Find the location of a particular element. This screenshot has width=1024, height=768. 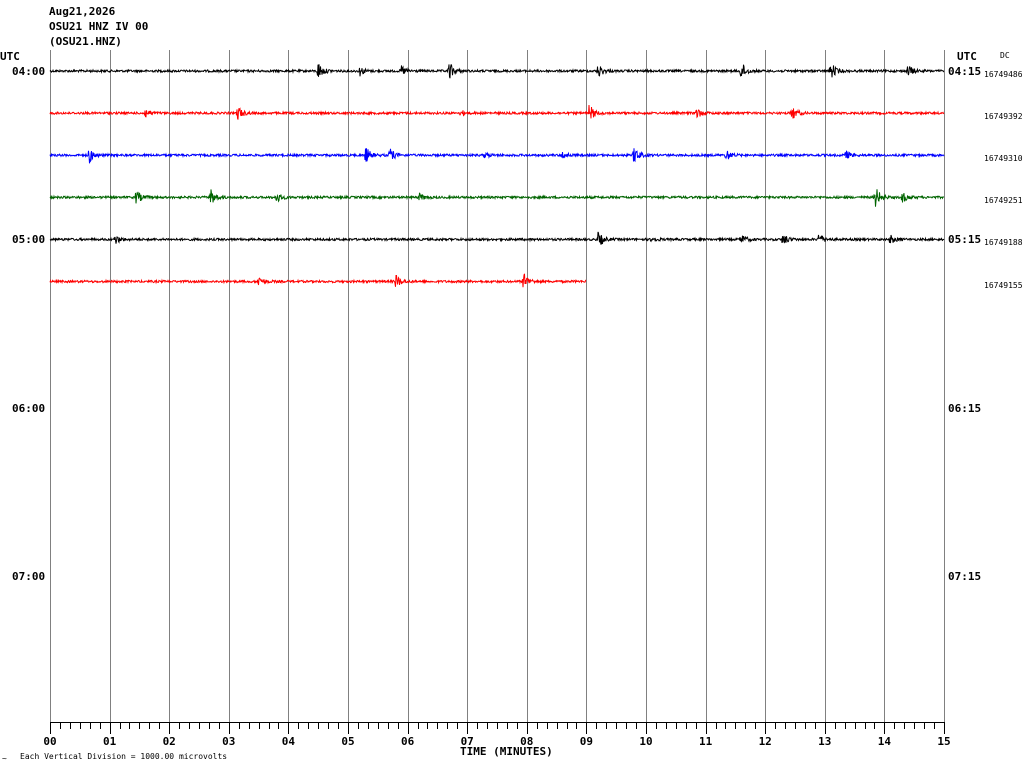

x-tick-label: 00 is located at coordinates (49, 741).